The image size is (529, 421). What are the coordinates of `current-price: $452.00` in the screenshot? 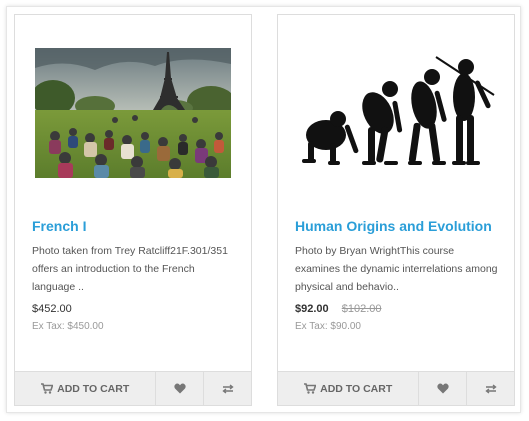 It's located at (52, 309).